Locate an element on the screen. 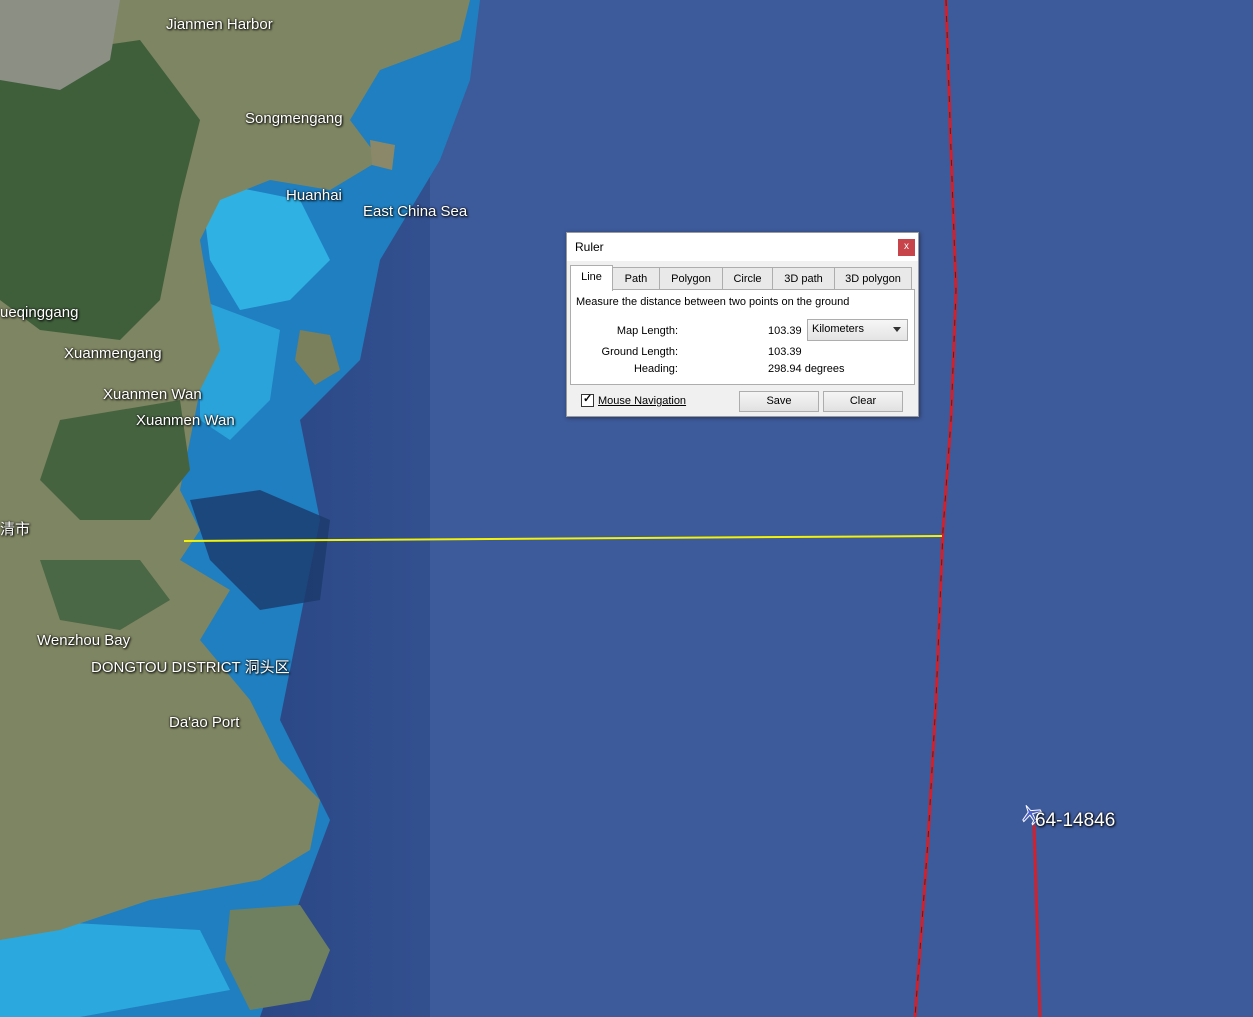 Image resolution: width=1253 pixels, height=1017 pixels. save-button: Save is located at coordinates (779, 401).